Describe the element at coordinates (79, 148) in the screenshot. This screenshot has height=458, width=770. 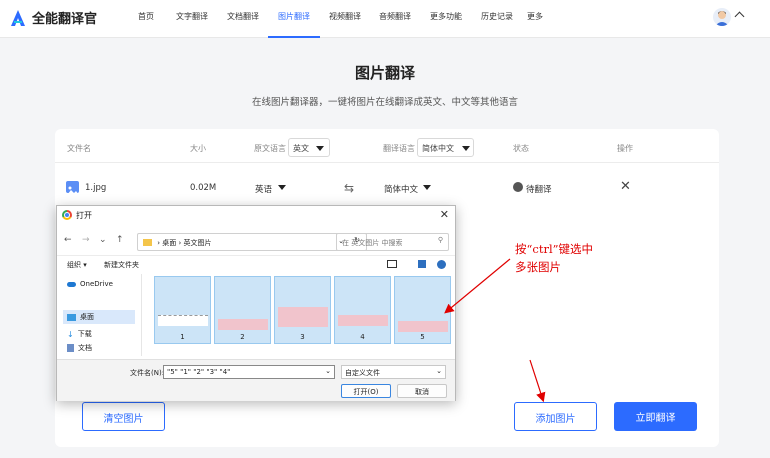
I see `col-header-filename: 文件名` at that location.